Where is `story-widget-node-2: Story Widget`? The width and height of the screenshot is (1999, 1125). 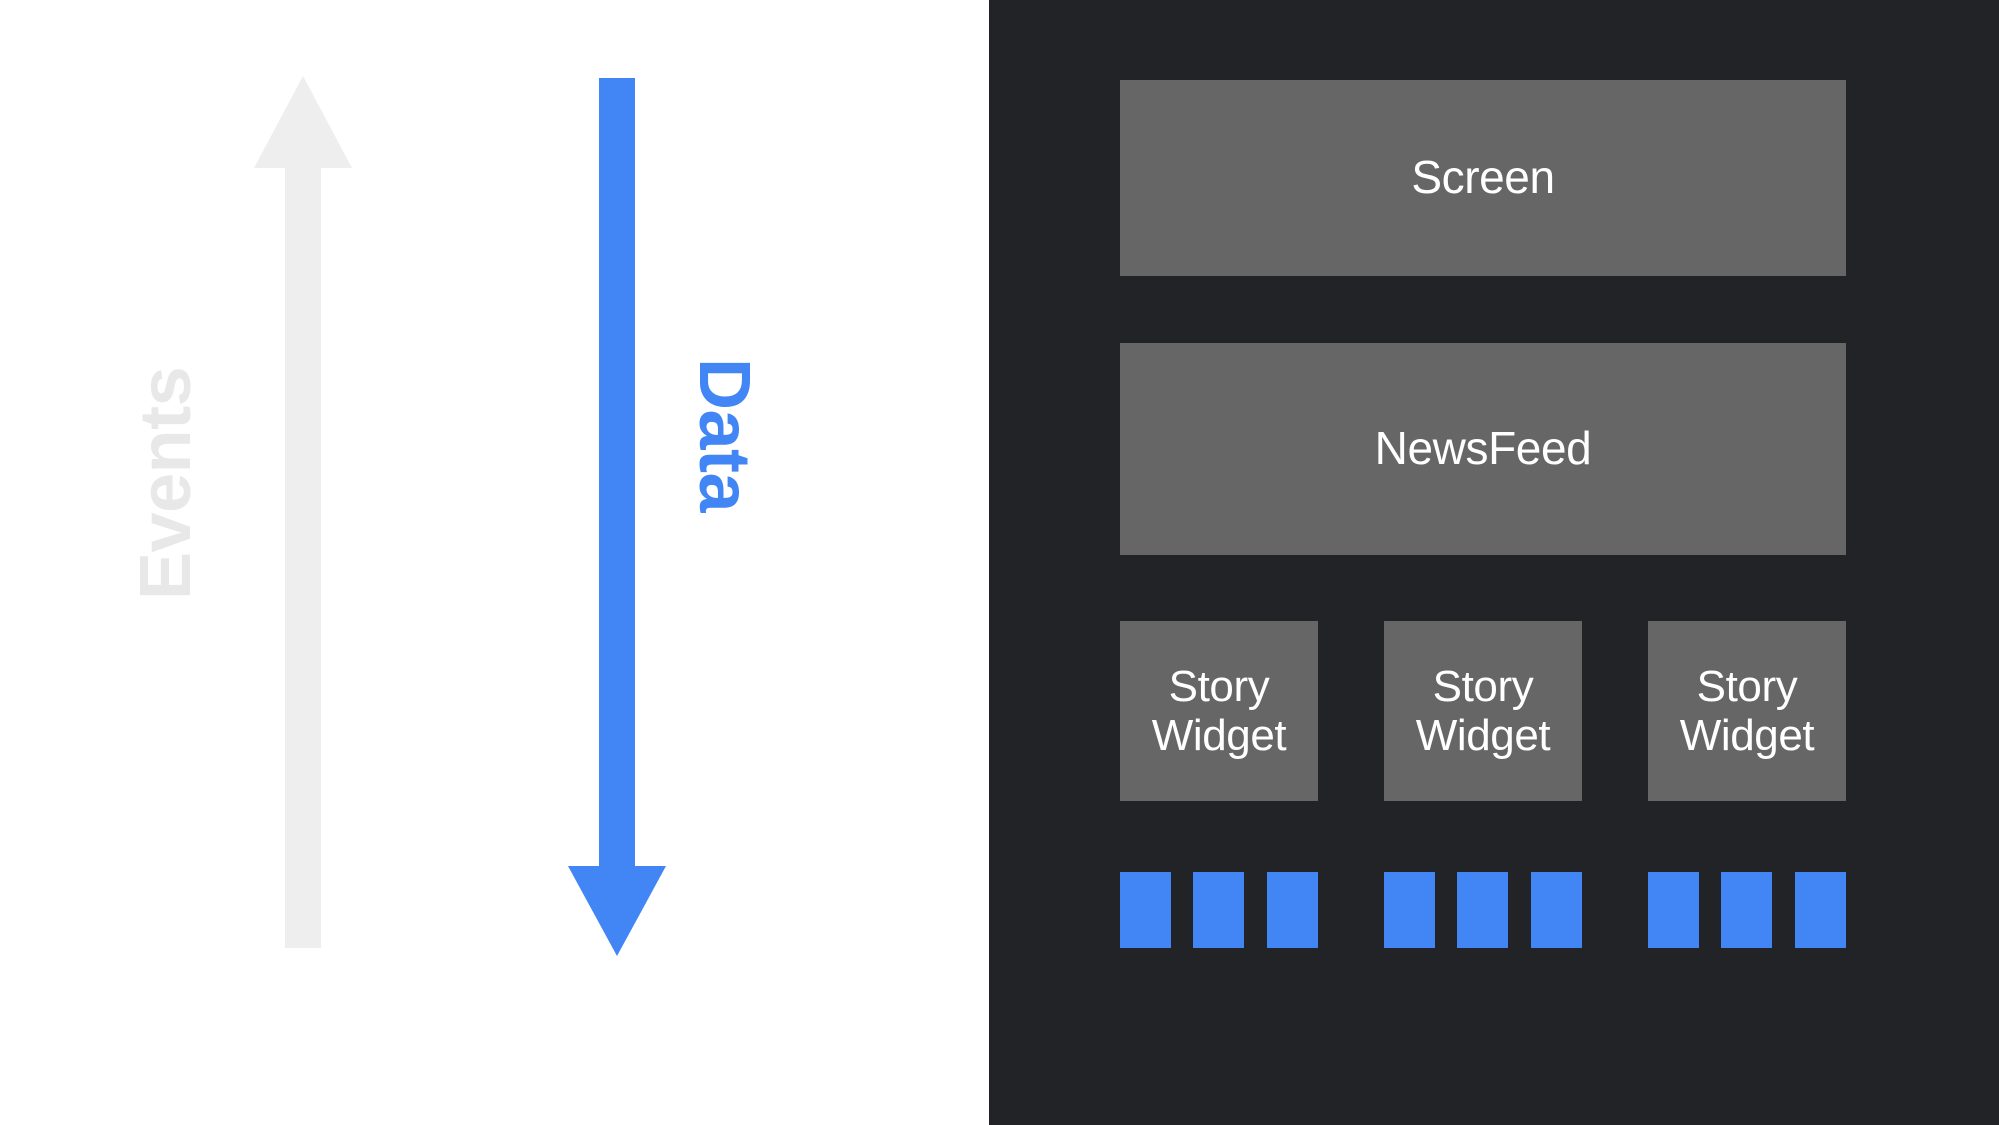
story-widget-node-2: Story Widget is located at coordinates (1747, 711).